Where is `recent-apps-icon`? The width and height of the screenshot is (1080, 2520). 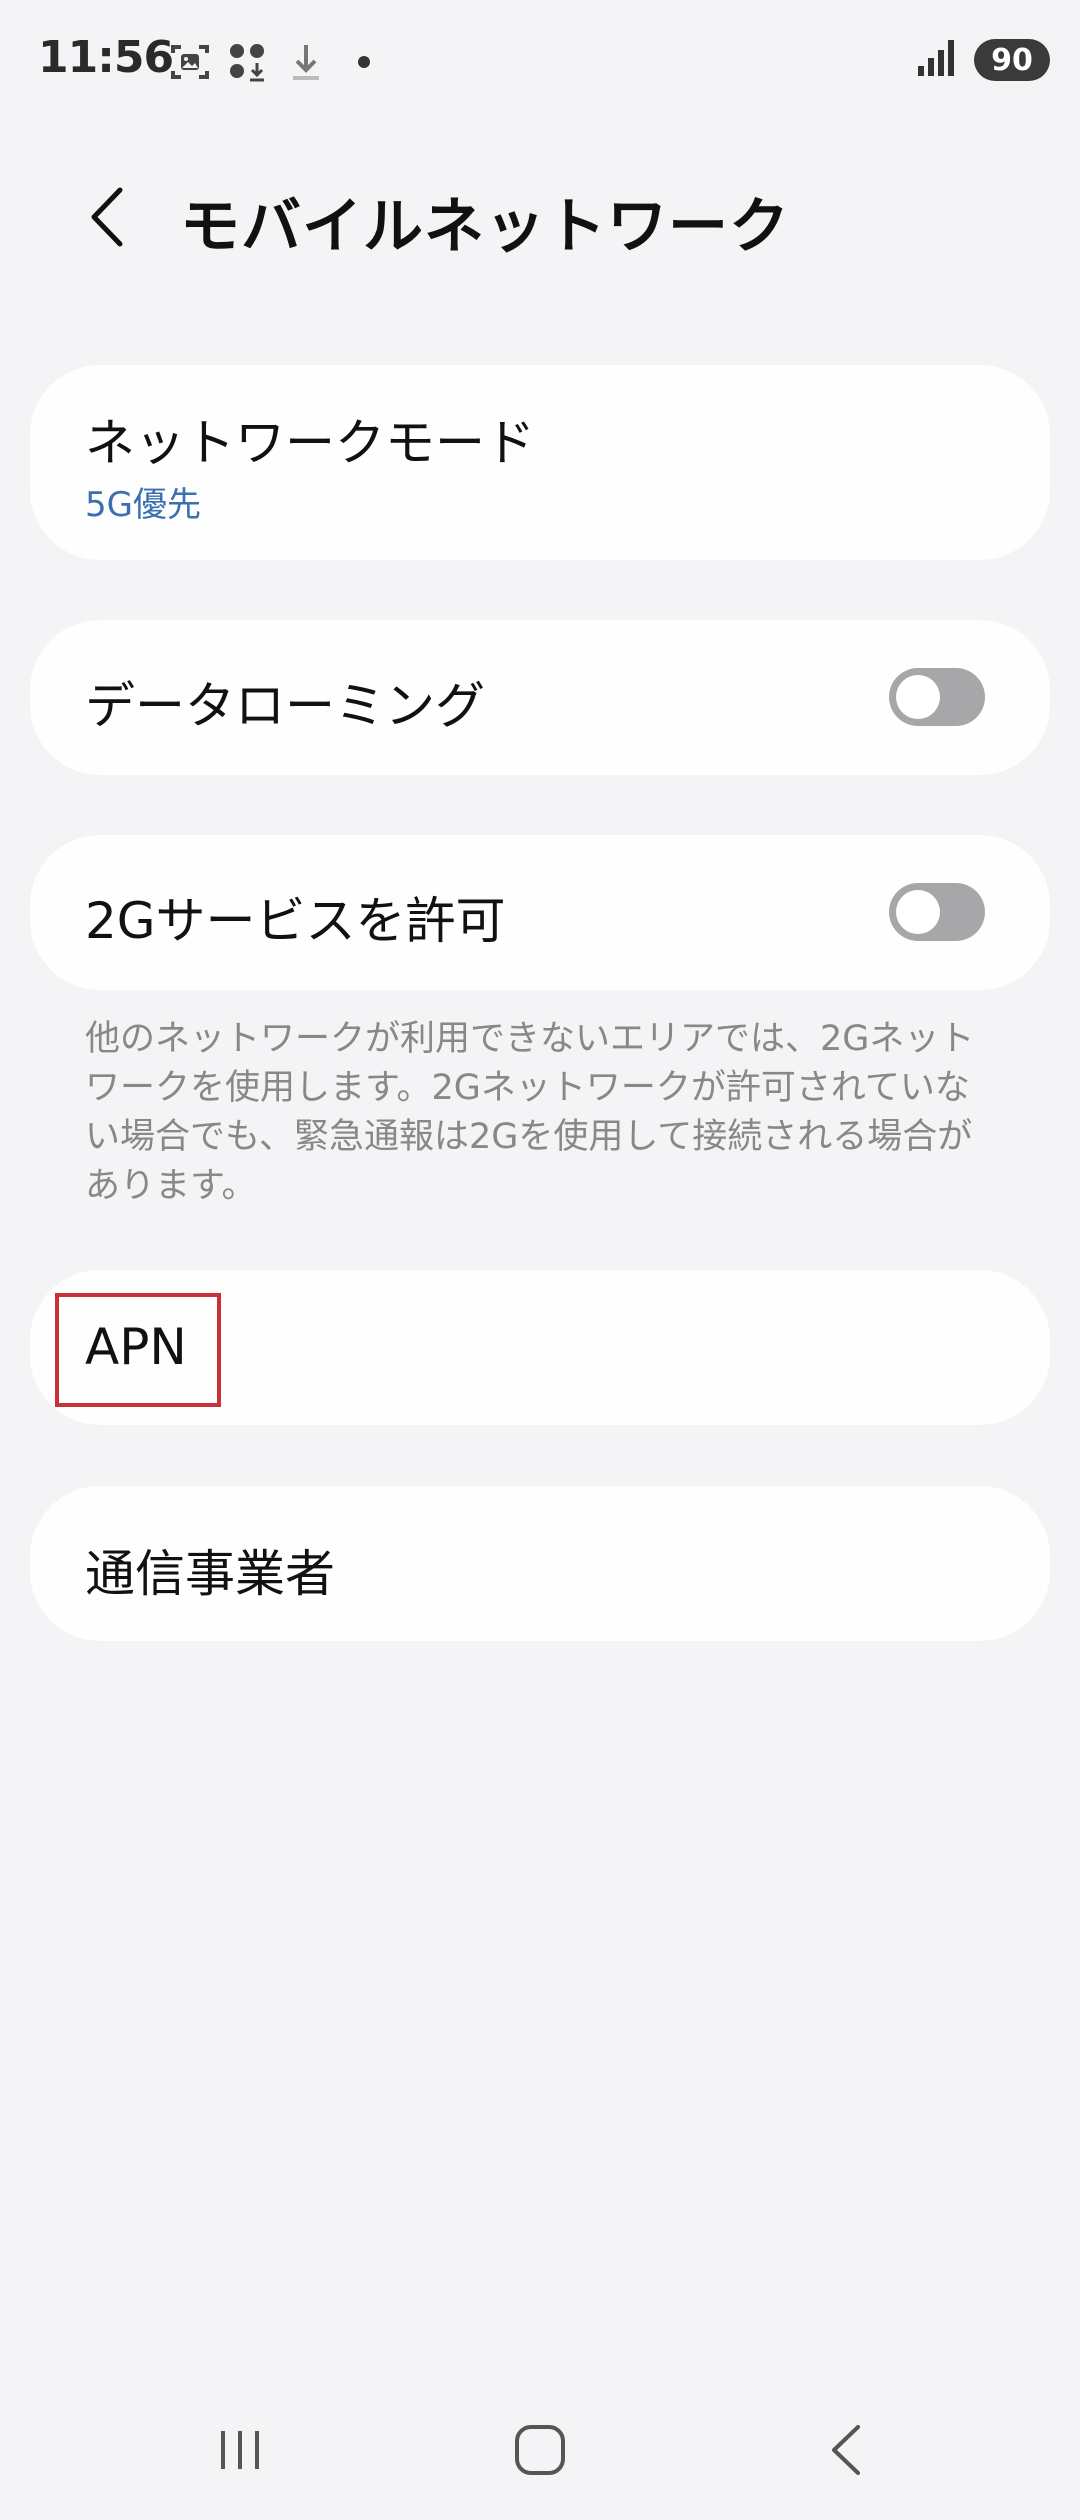 recent-apps-icon is located at coordinates (240, 2450).